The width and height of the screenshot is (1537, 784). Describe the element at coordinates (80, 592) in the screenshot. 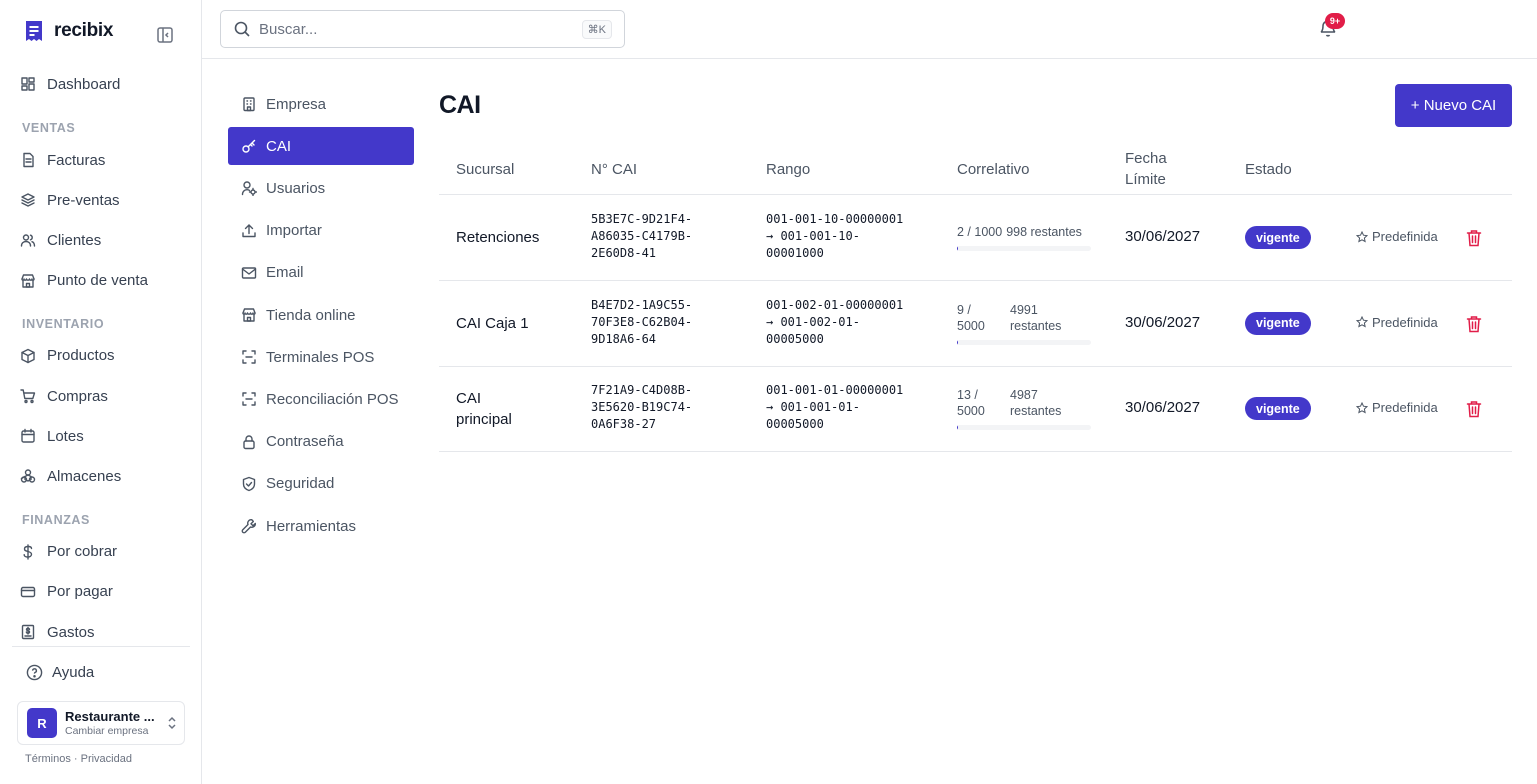

I see `sidebar-item-label: Por pagar` at that location.